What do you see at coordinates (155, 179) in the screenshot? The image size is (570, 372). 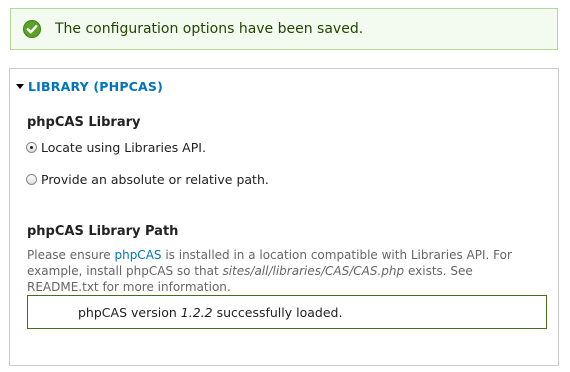 I see `radio-label: Provide an absolute or relative path.` at bounding box center [155, 179].